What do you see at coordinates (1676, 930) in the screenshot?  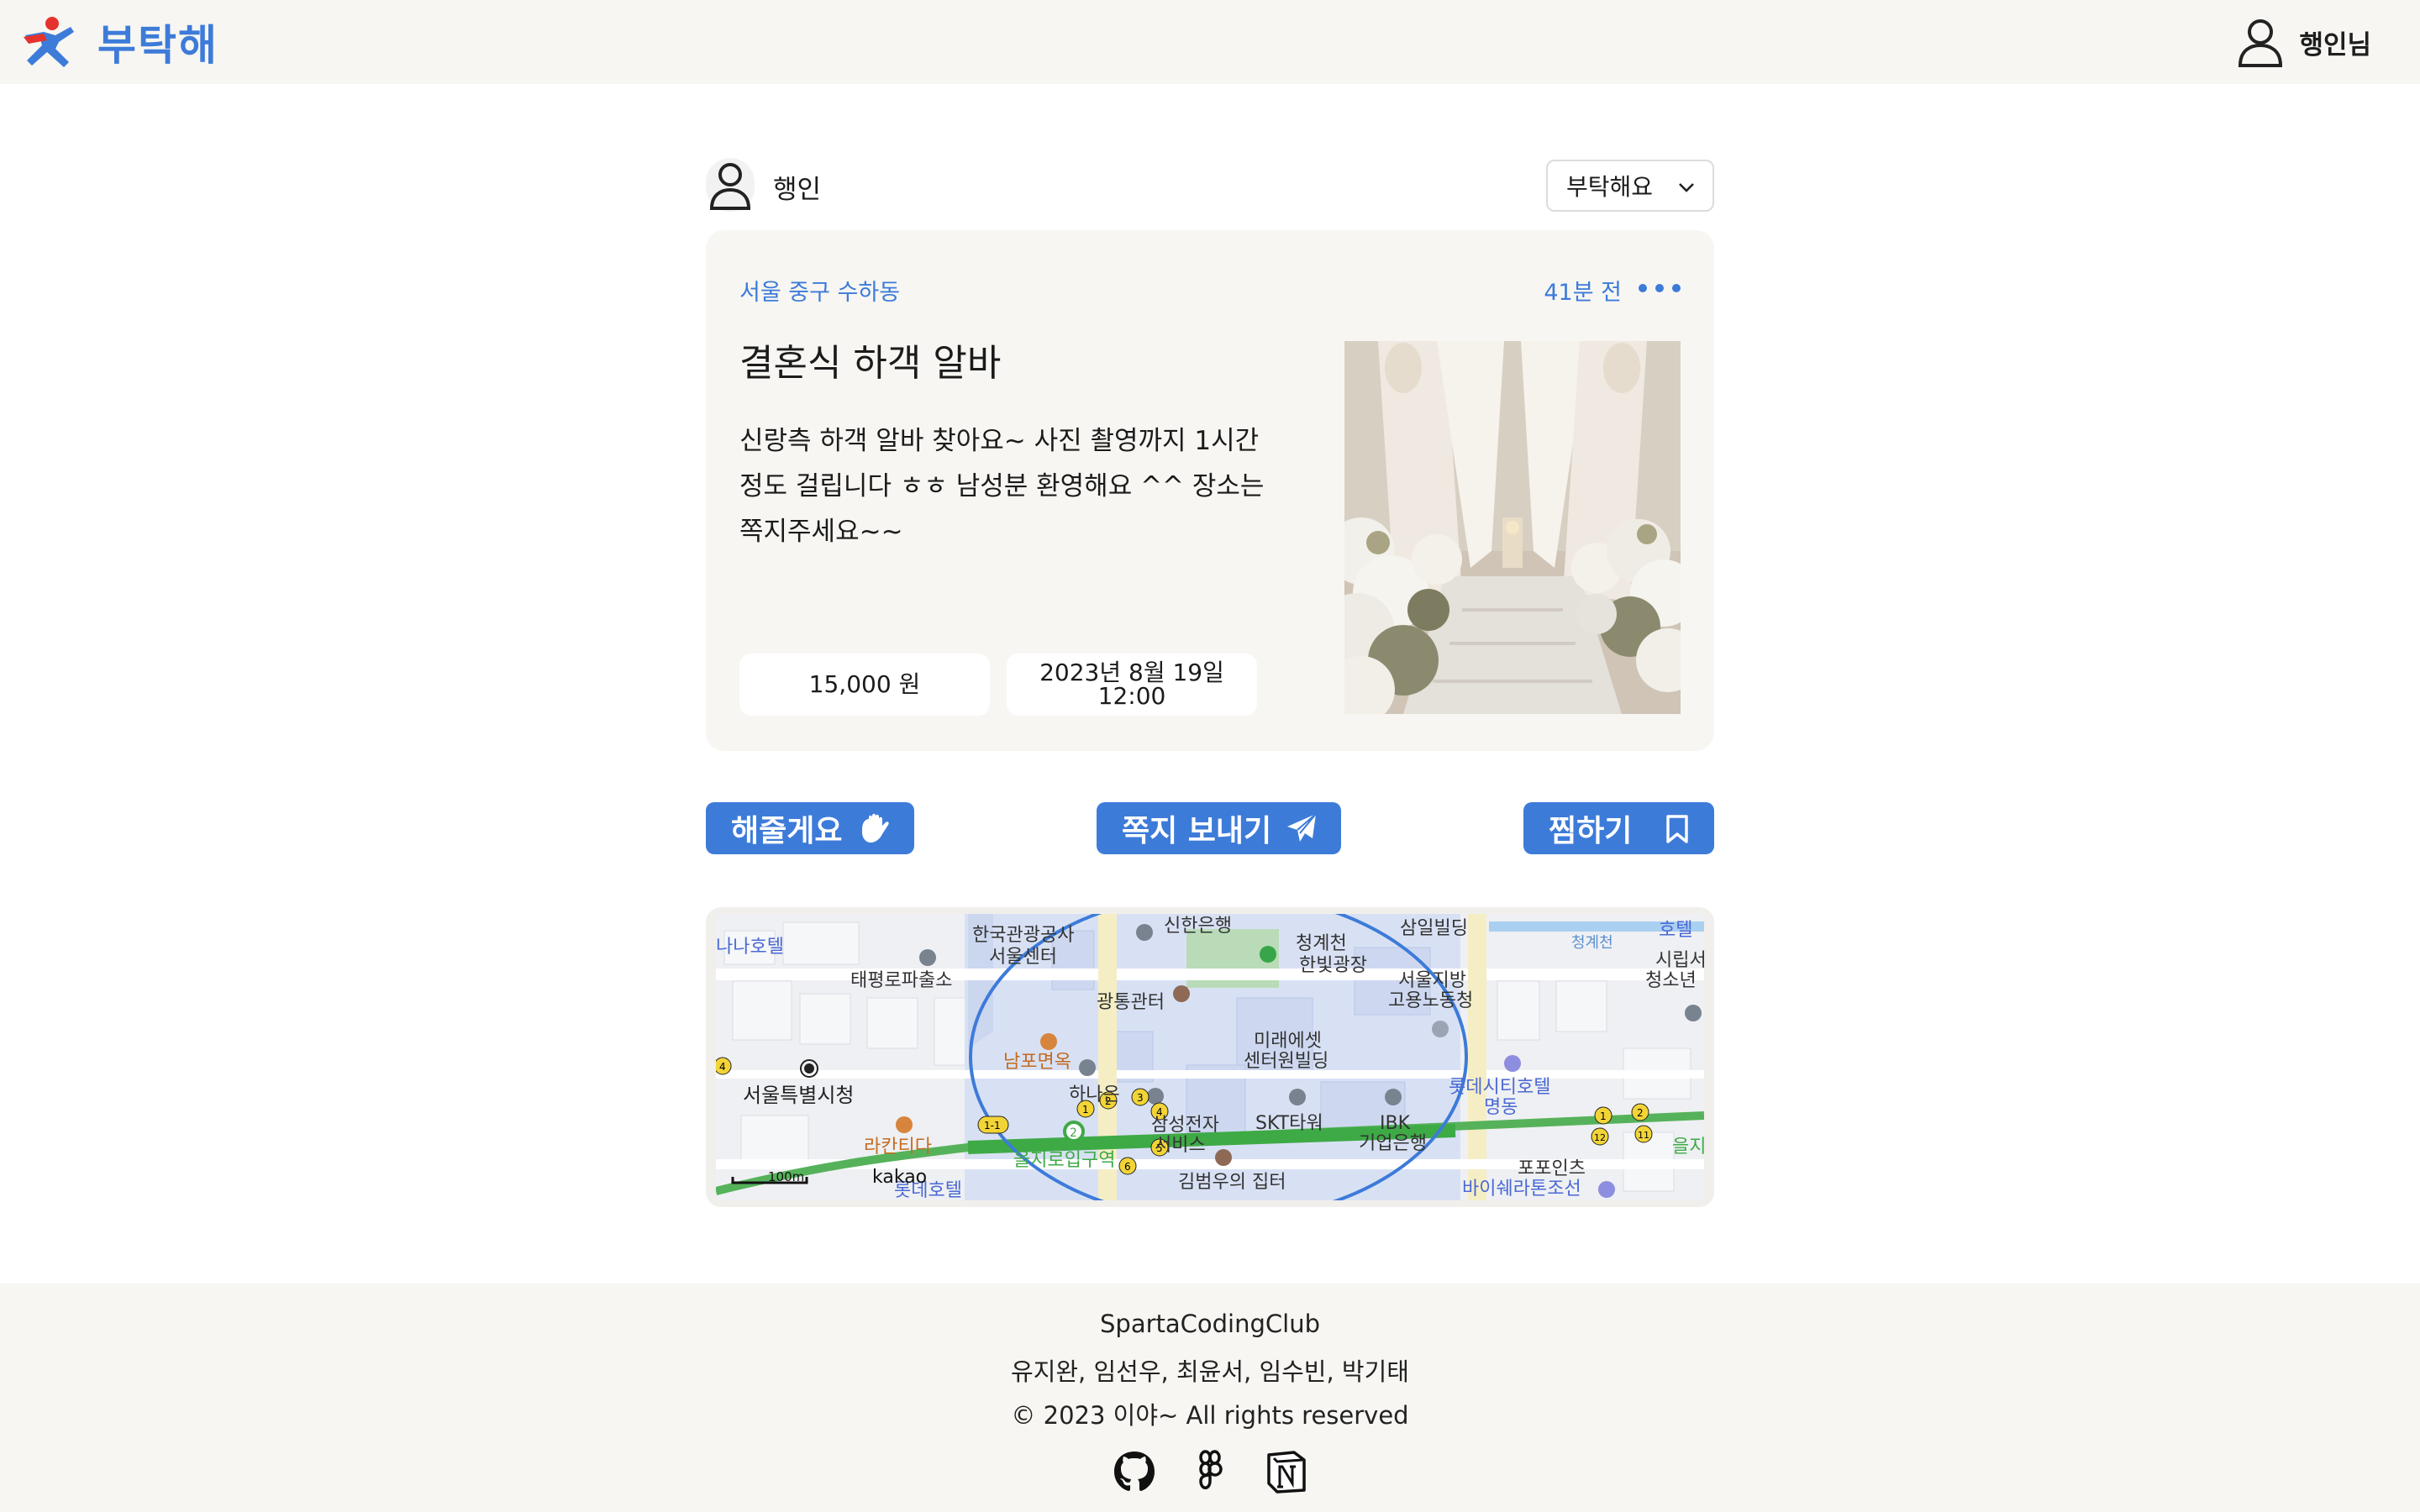 I see `map-label: 호텔` at bounding box center [1676, 930].